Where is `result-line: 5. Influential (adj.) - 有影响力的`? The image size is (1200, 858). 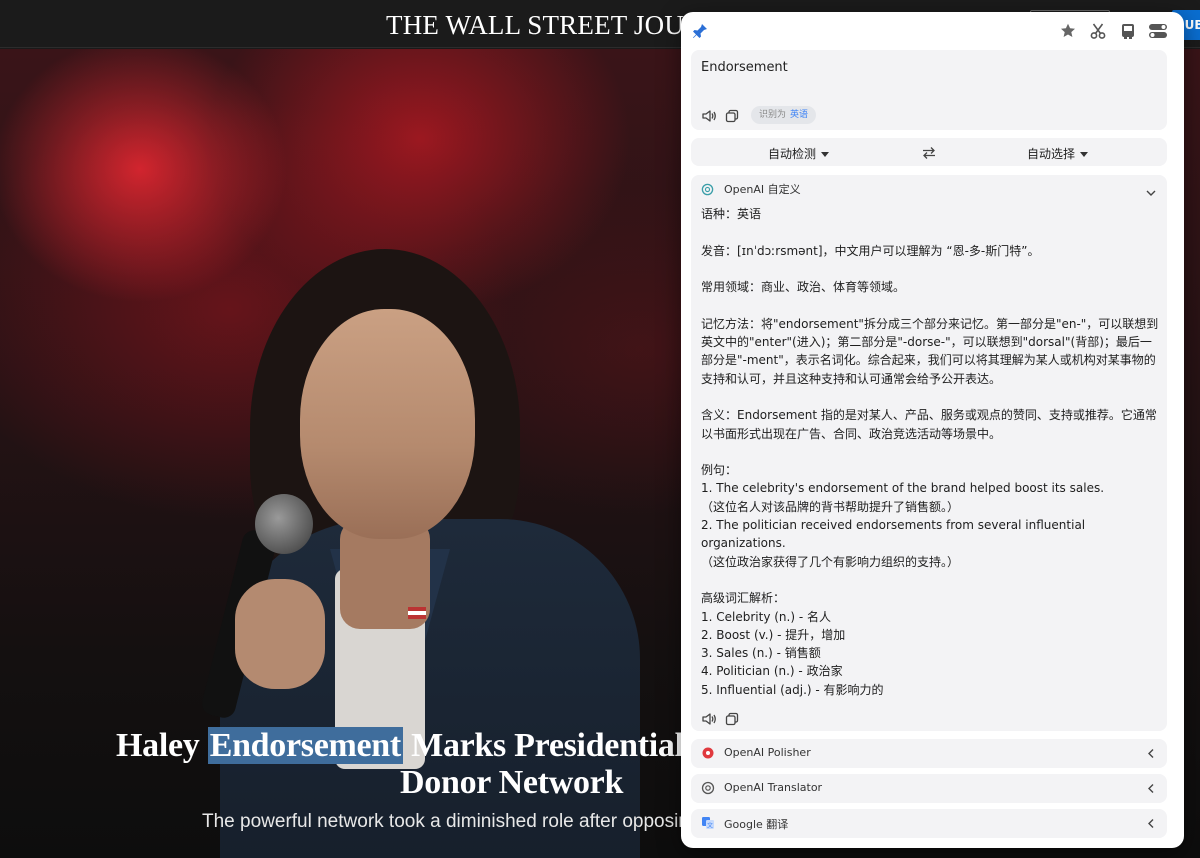
result-line: 5. Influential (adj.) - 有影响力的 is located at coordinates (792, 689).